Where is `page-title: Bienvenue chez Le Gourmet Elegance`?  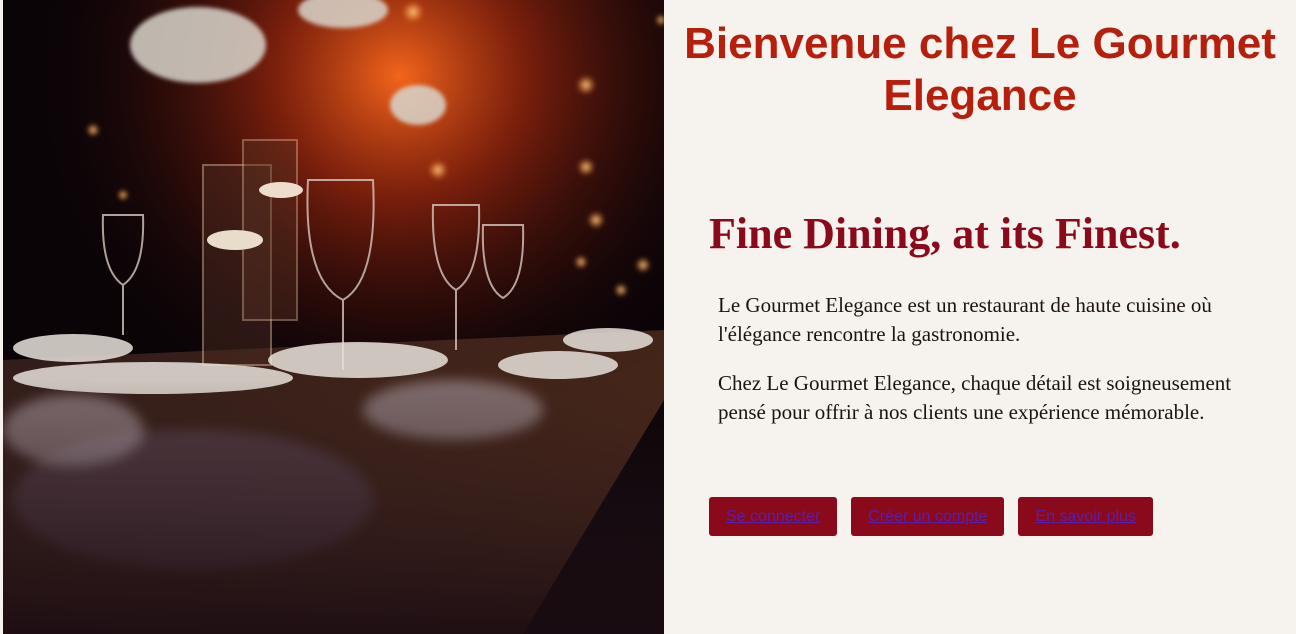 page-title: Bienvenue chez Le Gourmet Elegance is located at coordinates (980, 69).